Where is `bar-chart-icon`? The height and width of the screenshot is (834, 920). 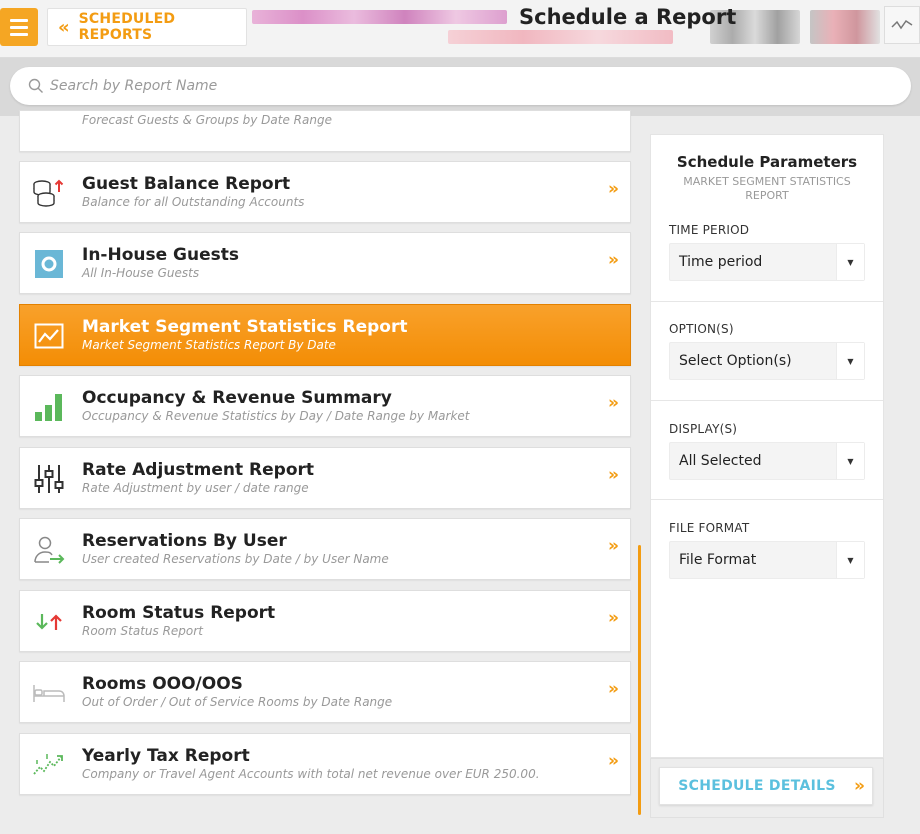
bar-chart-icon is located at coordinates (49, 407).